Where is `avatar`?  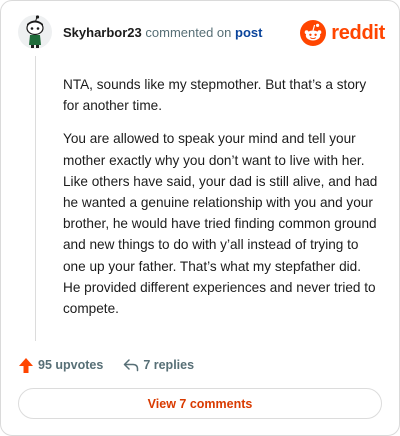
avatar is located at coordinates (35, 32).